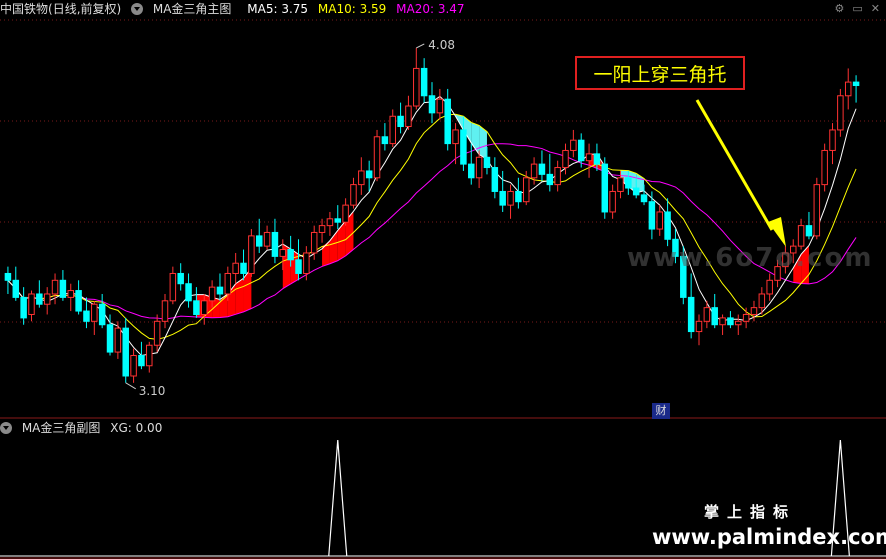 This screenshot has width=886, height=559. I want to click on close-icon: ✕, so click(875, 8).